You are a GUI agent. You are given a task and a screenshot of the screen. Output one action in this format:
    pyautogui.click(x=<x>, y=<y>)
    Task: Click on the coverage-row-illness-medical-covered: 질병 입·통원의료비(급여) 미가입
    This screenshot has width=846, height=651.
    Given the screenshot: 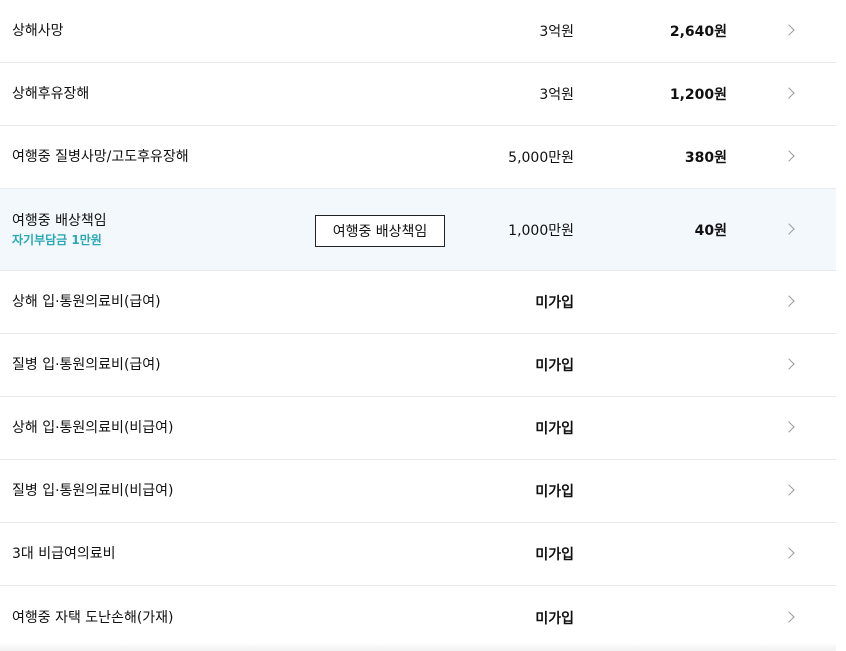 What is the action you would take?
    pyautogui.click(x=418, y=365)
    